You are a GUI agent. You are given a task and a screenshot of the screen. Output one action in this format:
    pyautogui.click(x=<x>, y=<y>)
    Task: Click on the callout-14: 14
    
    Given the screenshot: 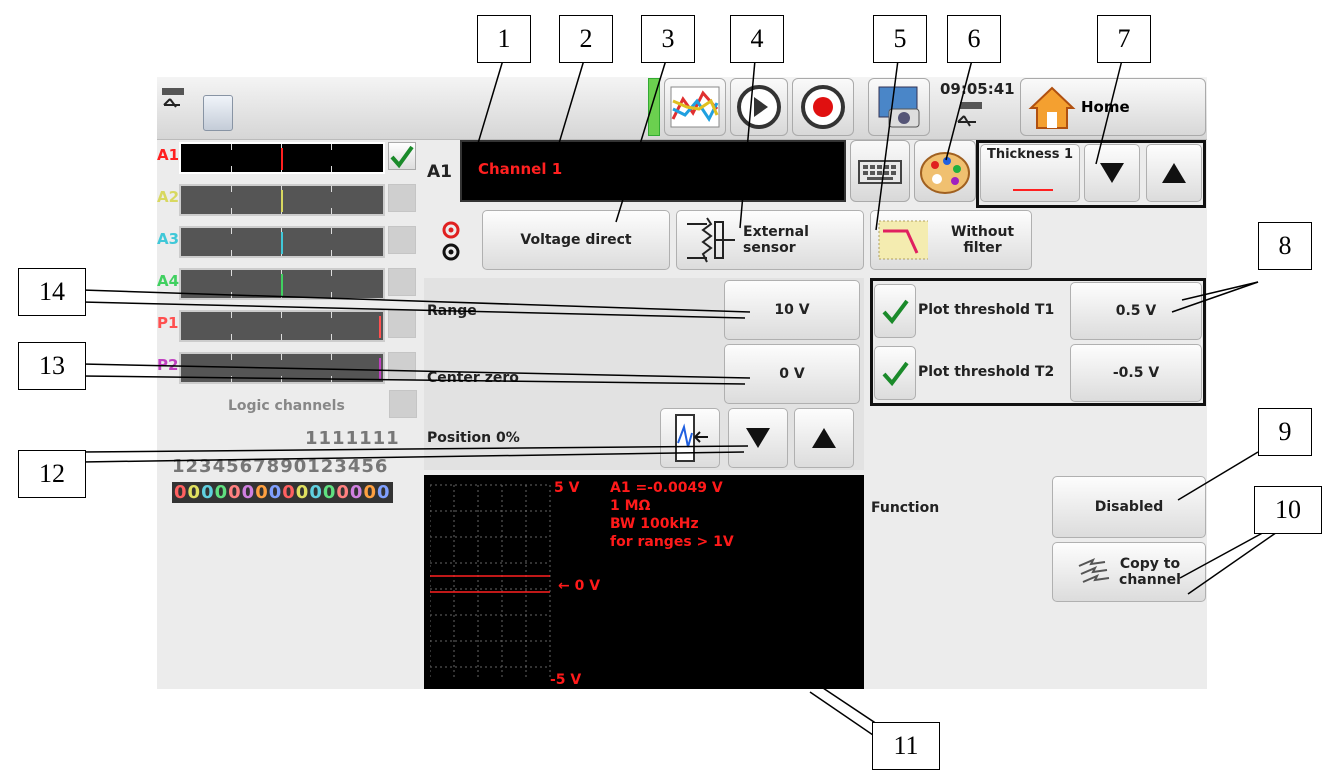 What is the action you would take?
    pyautogui.click(x=52, y=292)
    